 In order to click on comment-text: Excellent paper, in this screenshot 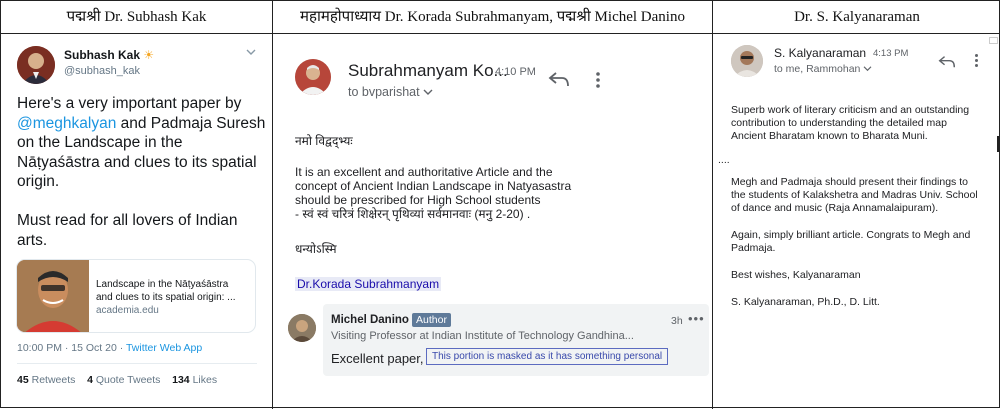, I will do `click(377, 358)`.